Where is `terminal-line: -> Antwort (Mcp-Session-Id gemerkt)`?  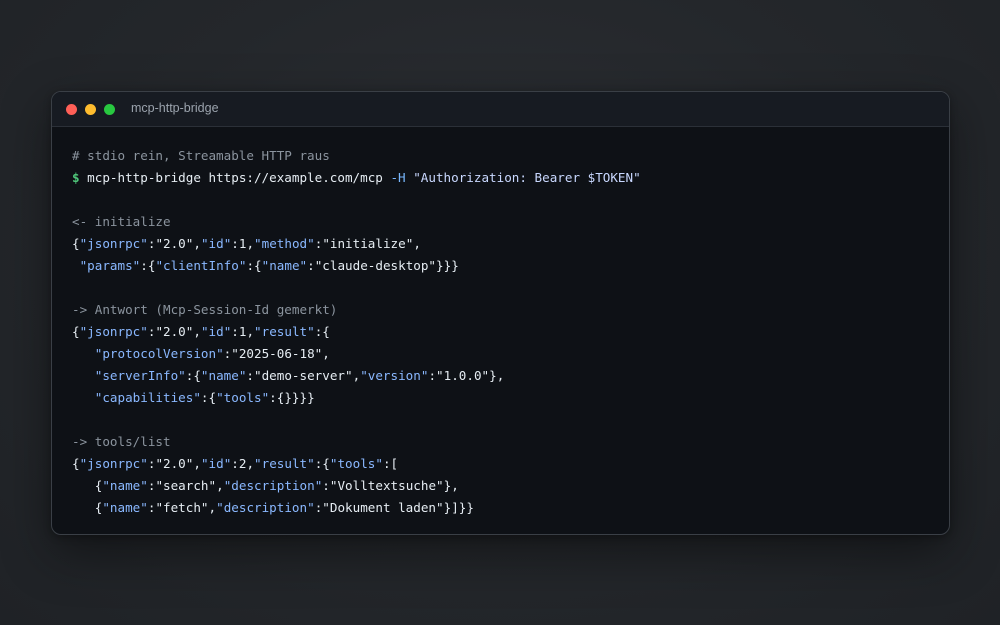
terminal-line: -> Antwort (Mcp-Session-Id gemerkt) is located at coordinates (356, 310).